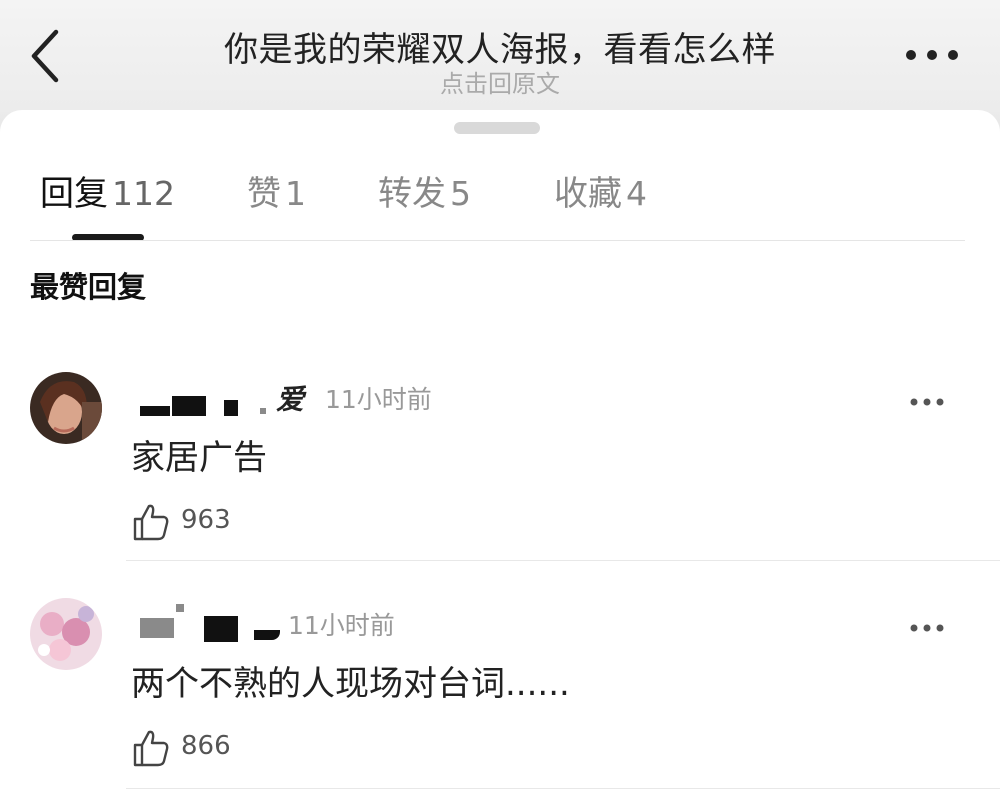 This screenshot has height=810, width=1000. What do you see at coordinates (636, 193) in the screenshot?
I see `tab-count: 4` at bounding box center [636, 193].